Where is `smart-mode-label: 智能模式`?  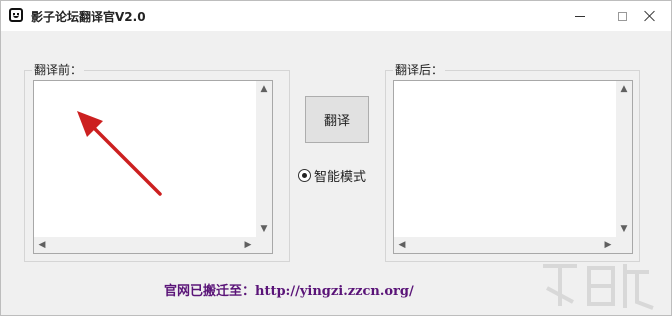 smart-mode-label: 智能模式 is located at coordinates (340, 177).